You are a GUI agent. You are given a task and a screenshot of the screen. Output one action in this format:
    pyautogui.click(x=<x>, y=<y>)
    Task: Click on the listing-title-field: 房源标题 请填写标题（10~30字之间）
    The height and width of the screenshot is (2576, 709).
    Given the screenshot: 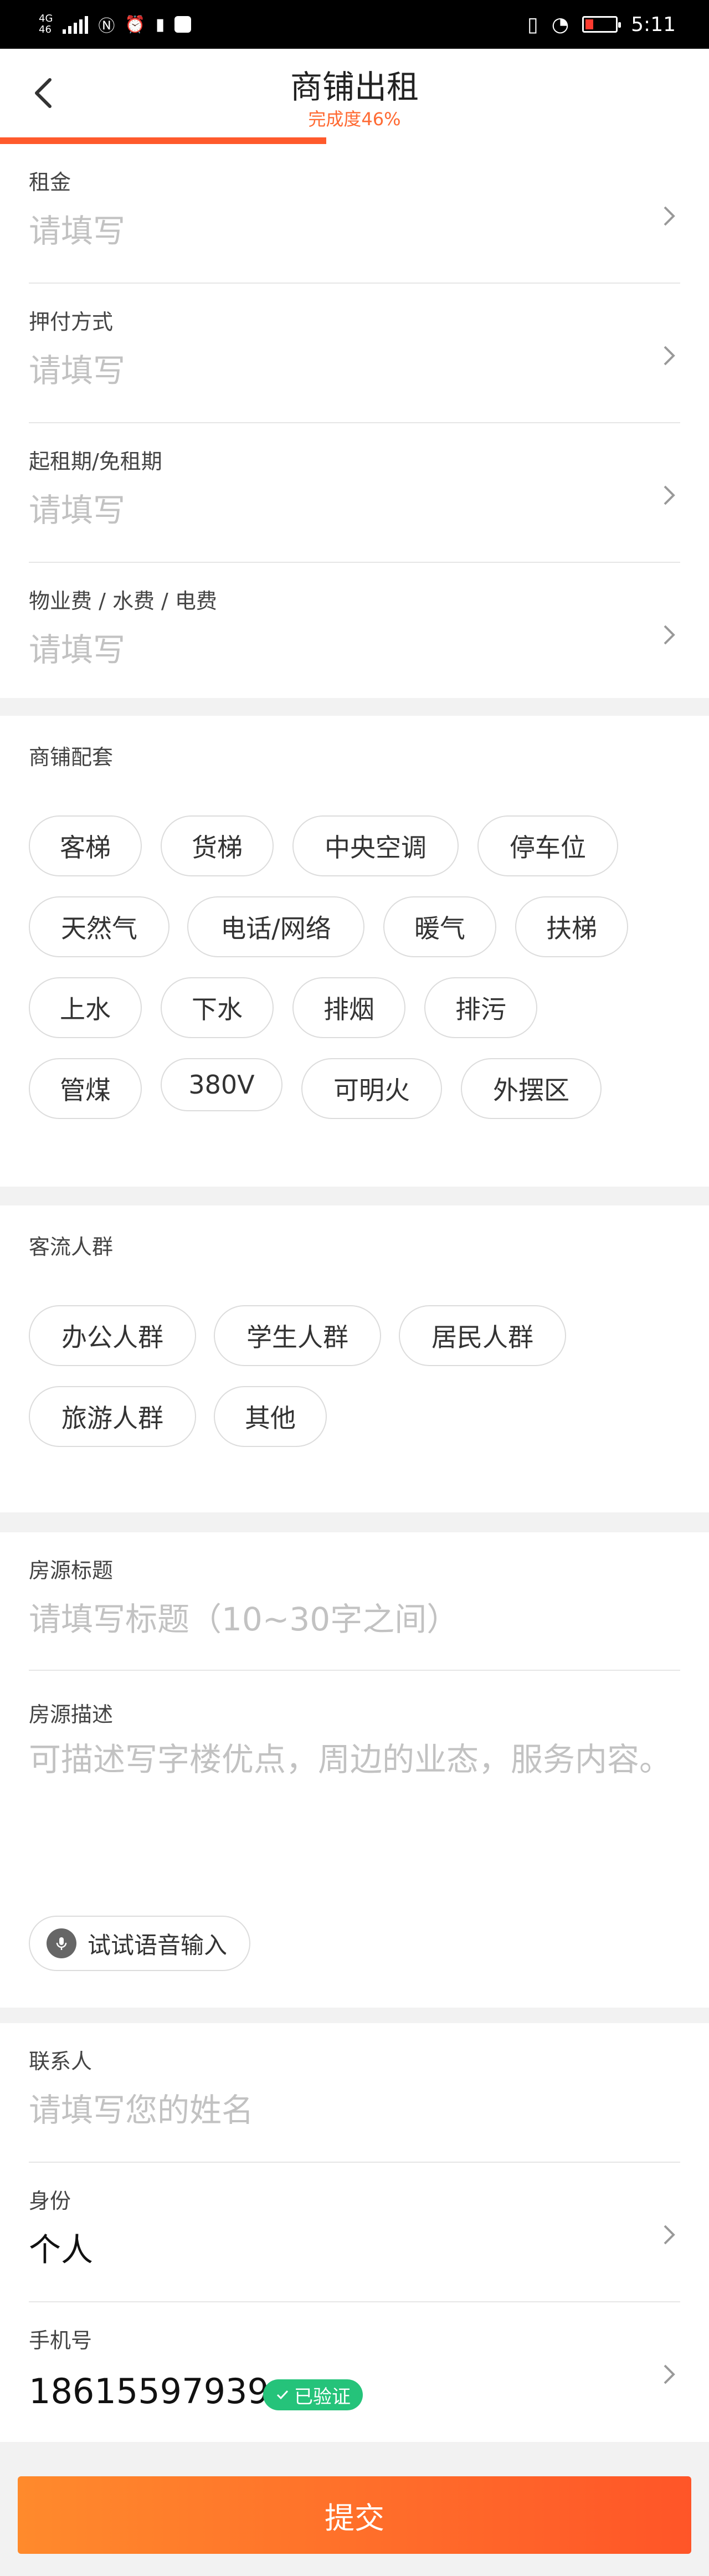 What is the action you would take?
    pyautogui.click(x=354, y=1601)
    